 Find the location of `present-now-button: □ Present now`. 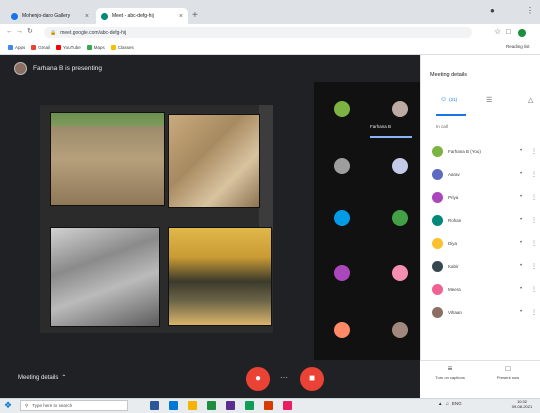

present-now-button: □ Present now is located at coordinates (508, 372).